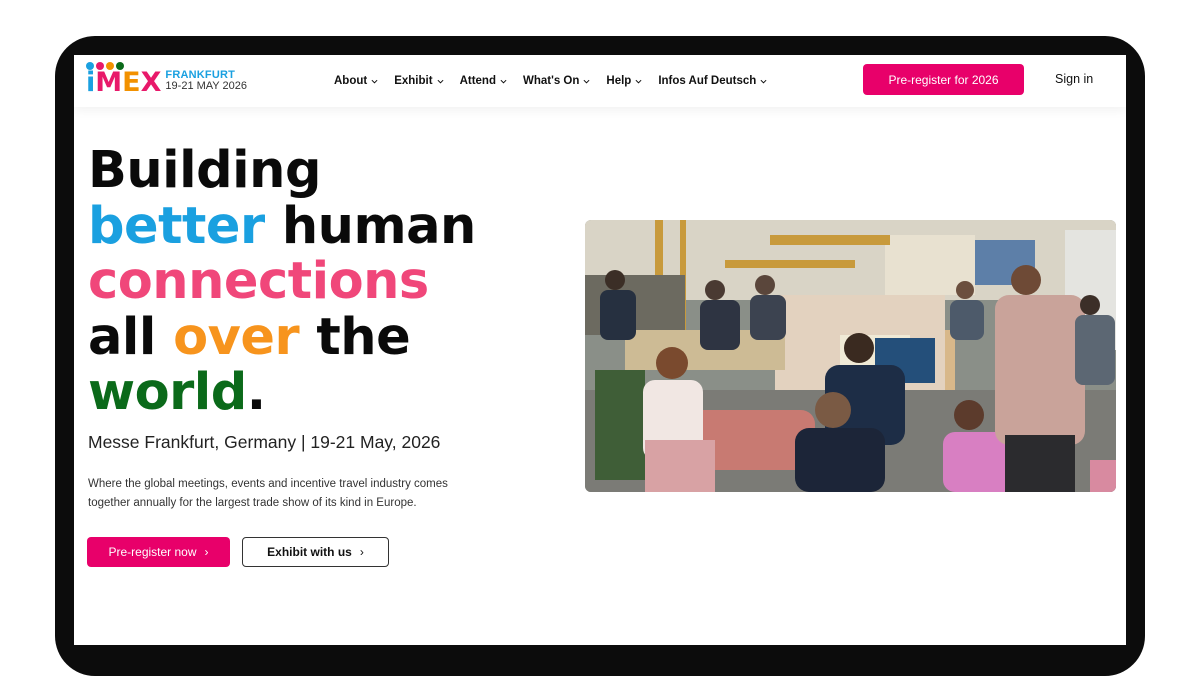 The width and height of the screenshot is (1200, 676). What do you see at coordinates (256, 392) in the screenshot?
I see `headline-period: .` at bounding box center [256, 392].